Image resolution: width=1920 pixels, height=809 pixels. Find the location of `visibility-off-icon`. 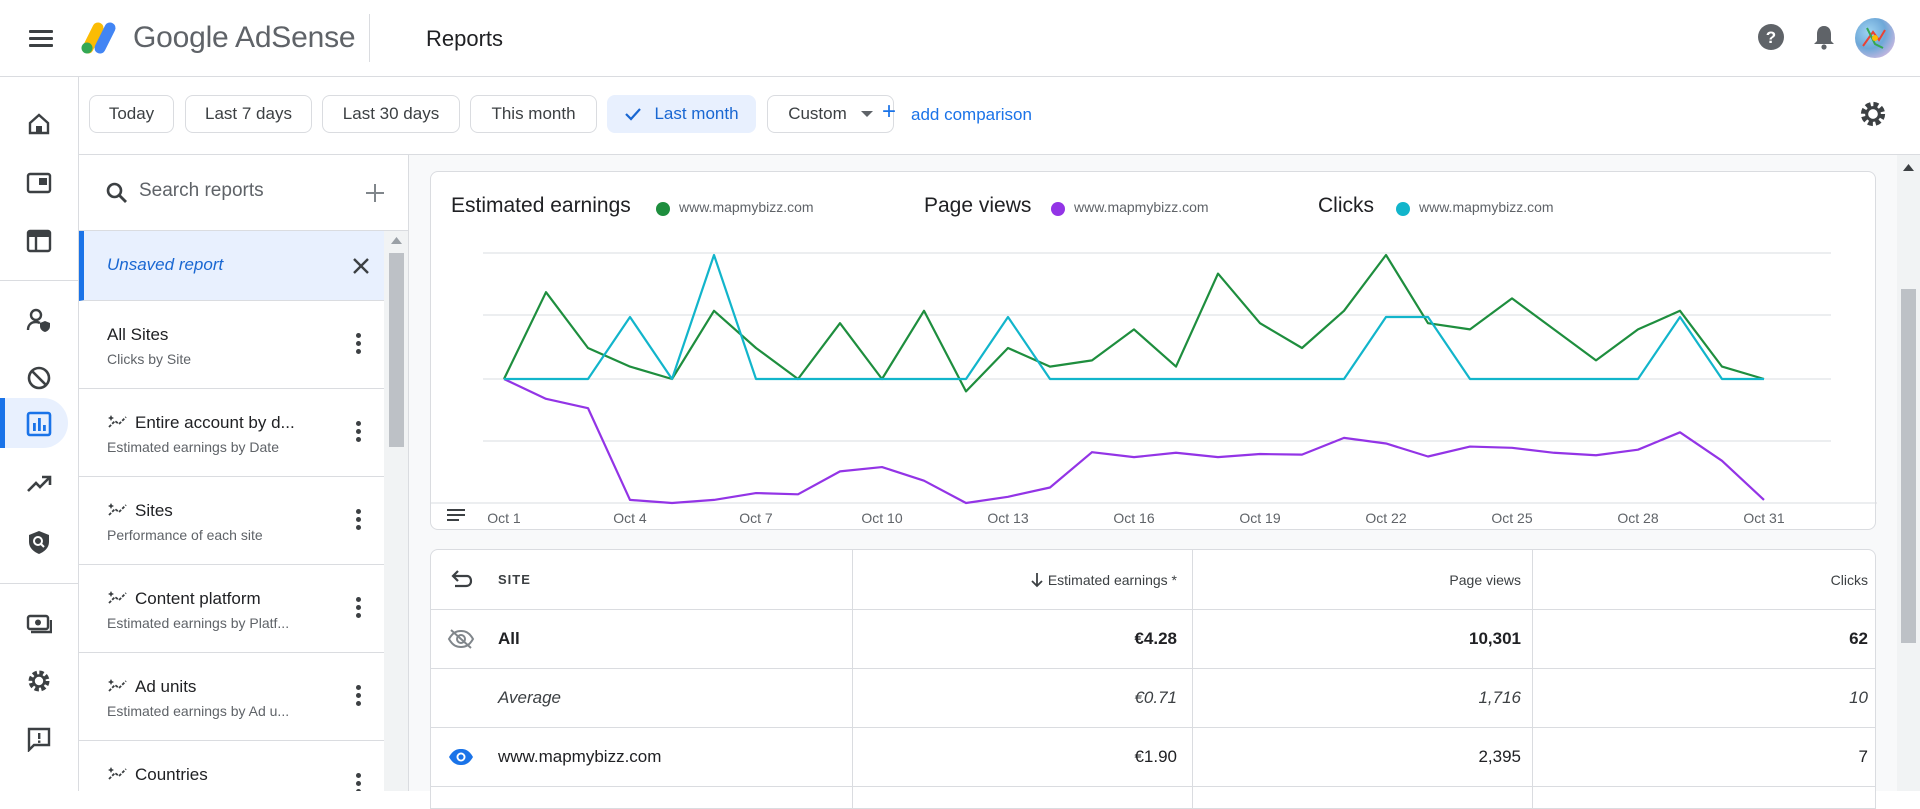

visibility-off-icon is located at coordinates (461, 639).